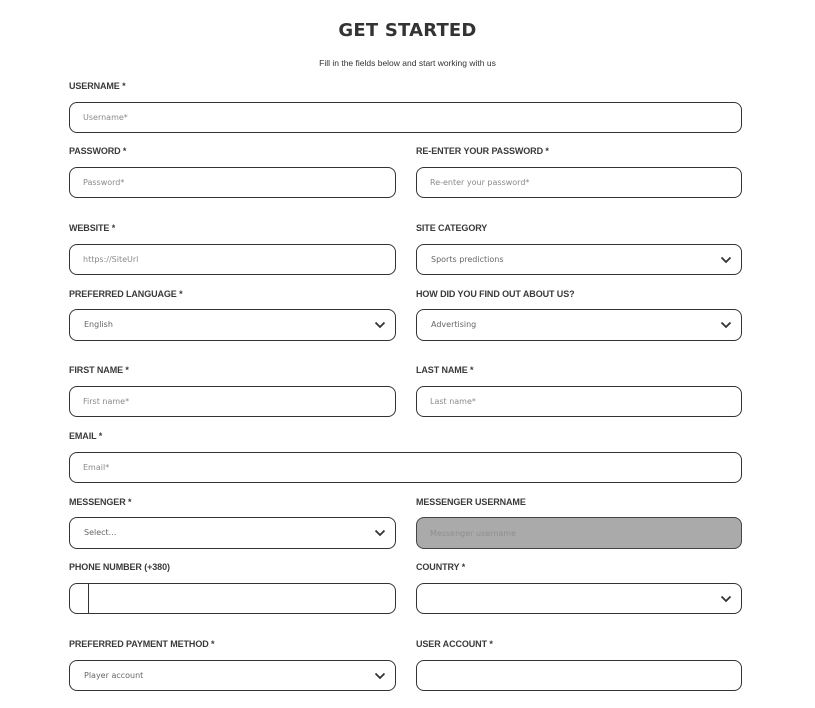 The image size is (815, 708). I want to click on country-select, so click(579, 598).